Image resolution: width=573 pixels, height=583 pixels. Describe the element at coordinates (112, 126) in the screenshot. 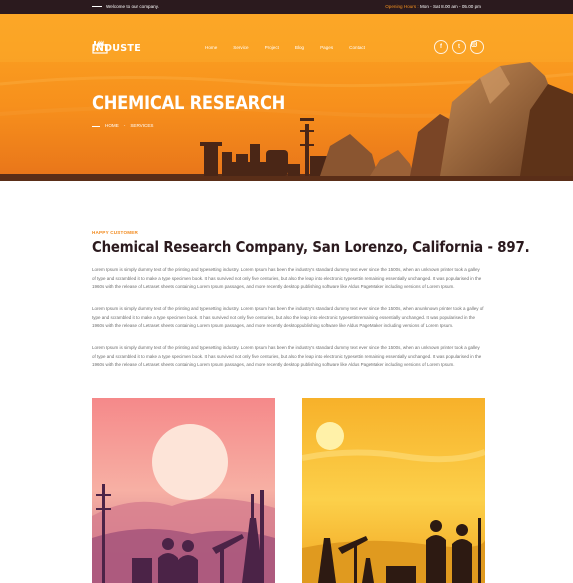

I see `breadcrumb-home: HOME` at that location.